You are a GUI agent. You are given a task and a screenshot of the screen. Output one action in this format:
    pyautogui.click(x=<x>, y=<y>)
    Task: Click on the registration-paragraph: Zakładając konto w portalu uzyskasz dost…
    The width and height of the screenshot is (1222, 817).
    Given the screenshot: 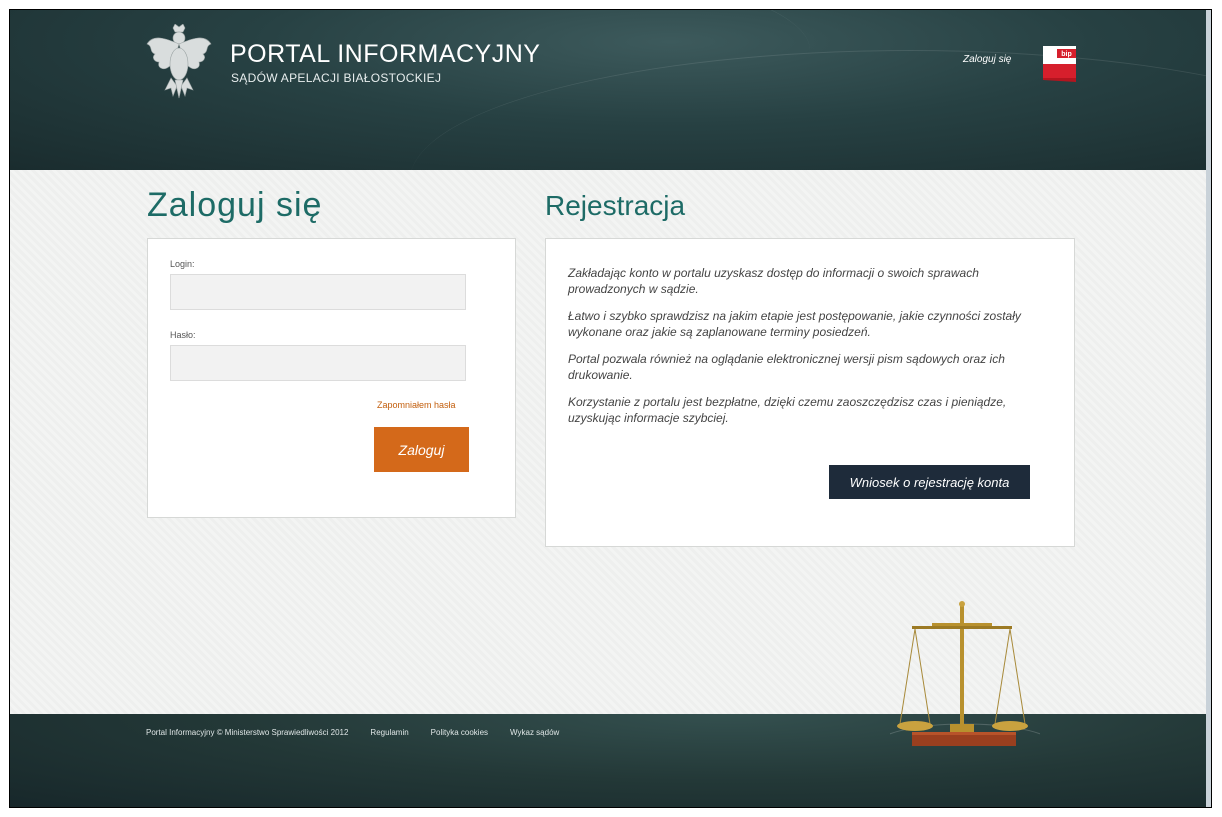 What is the action you would take?
    pyautogui.click(x=773, y=281)
    